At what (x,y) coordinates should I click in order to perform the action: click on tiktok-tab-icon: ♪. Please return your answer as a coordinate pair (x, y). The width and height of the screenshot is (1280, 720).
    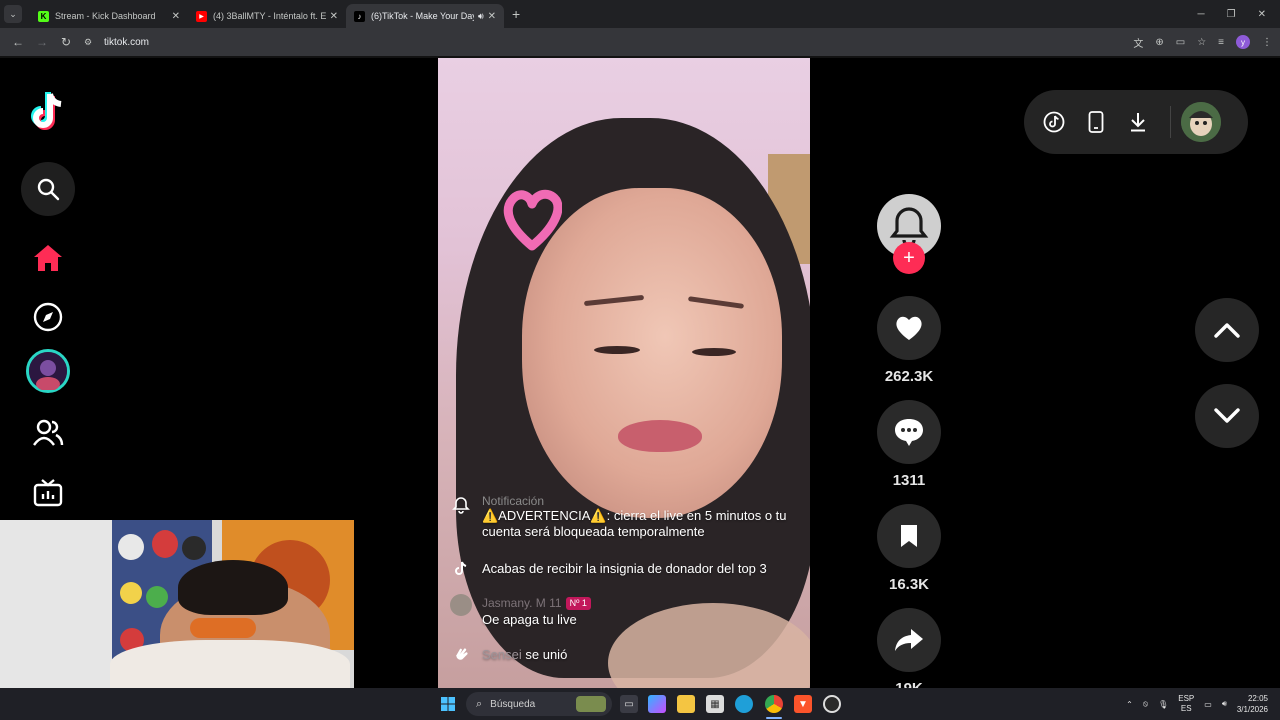
    Looking at the image, I should click on (359, 16).